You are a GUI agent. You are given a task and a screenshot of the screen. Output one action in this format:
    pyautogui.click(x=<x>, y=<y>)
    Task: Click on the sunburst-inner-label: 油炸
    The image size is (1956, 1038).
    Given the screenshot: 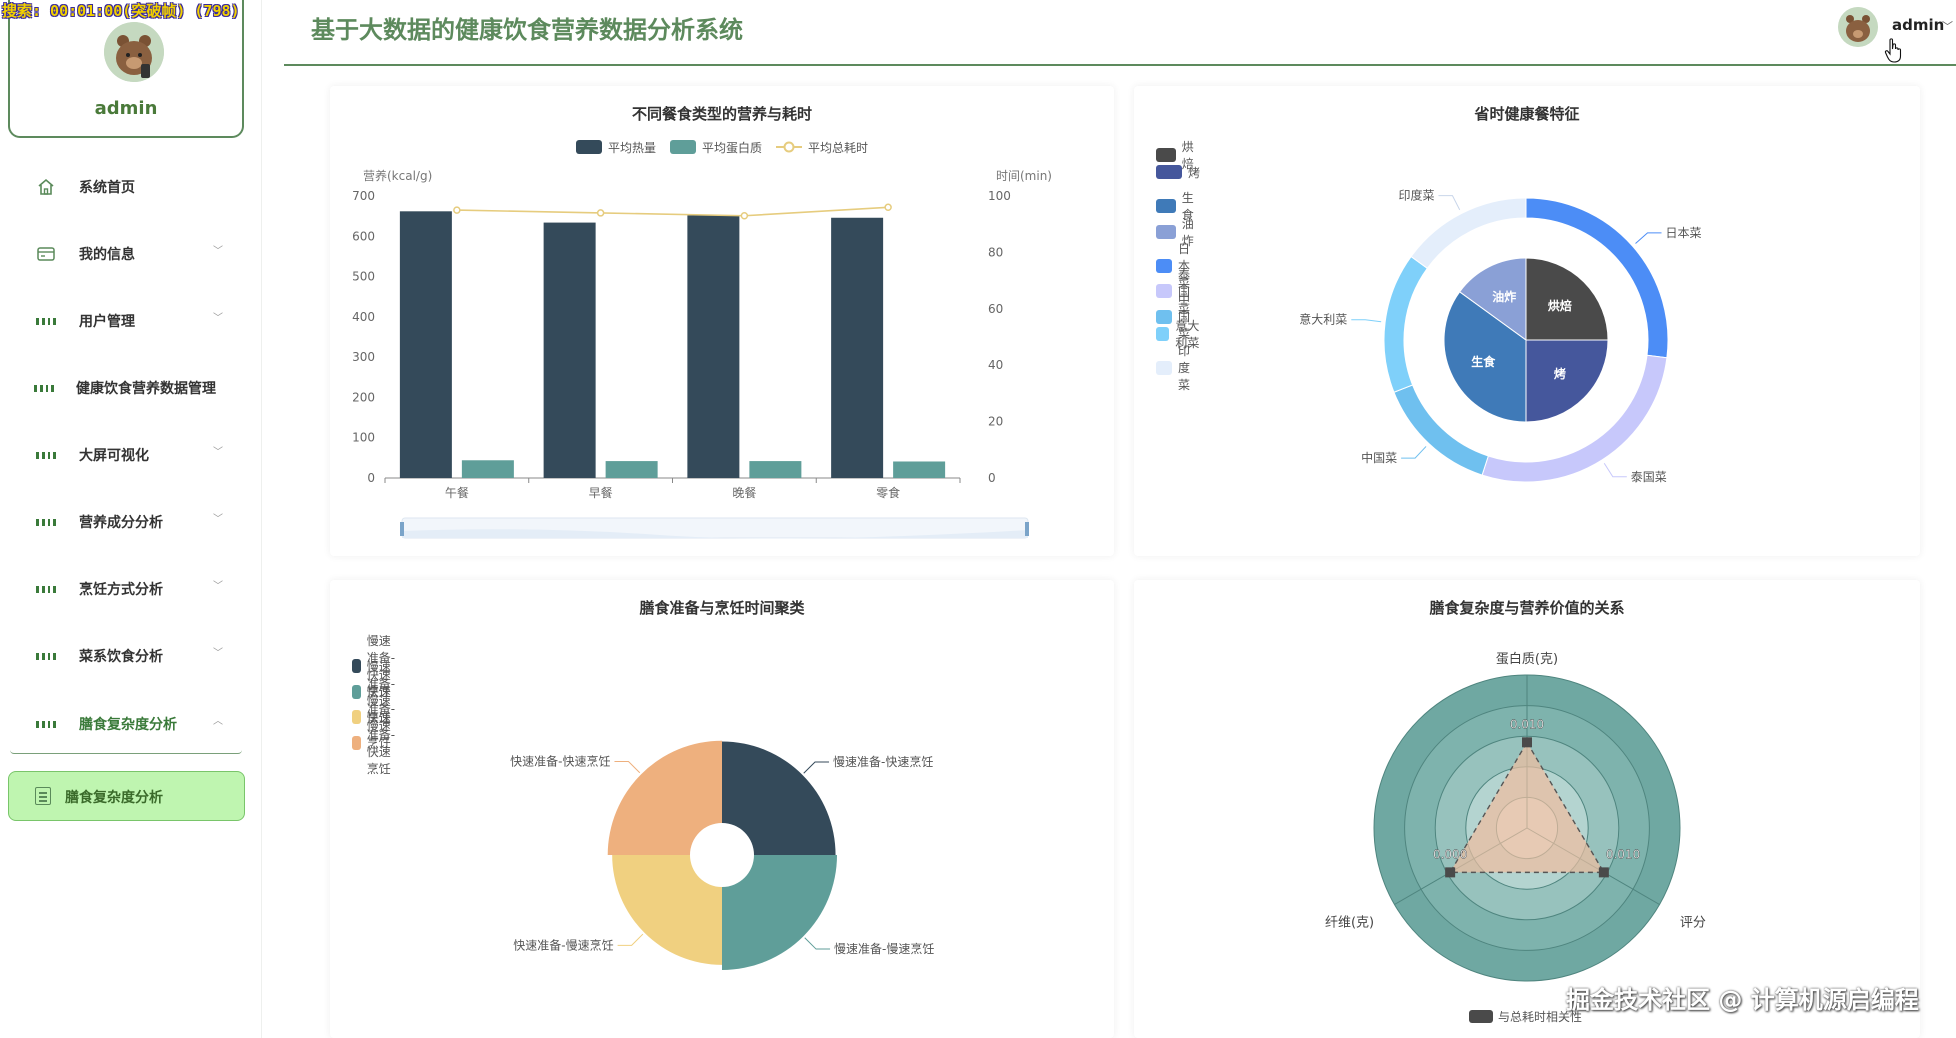 What is the action you would take?
    pyautogui.click(x=1504, y=296)
    